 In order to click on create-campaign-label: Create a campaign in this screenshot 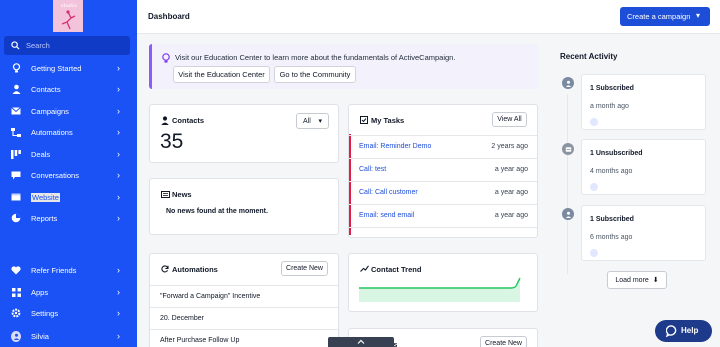, I will do `click(659, 16)`.